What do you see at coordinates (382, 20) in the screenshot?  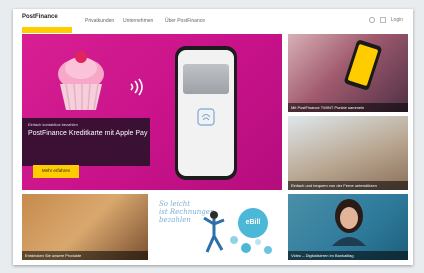 I see `language-icon` at bounding box center [382, 20].